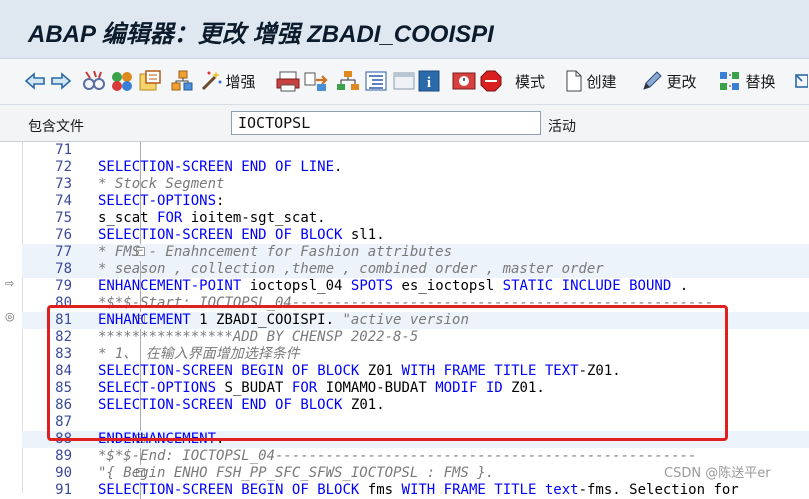 Image resolution: width=809 pixels, height=499 pixels. Describe the element at coordinates (376, 81) in the screenshot. I see `pretty-printer-icon` at that location.